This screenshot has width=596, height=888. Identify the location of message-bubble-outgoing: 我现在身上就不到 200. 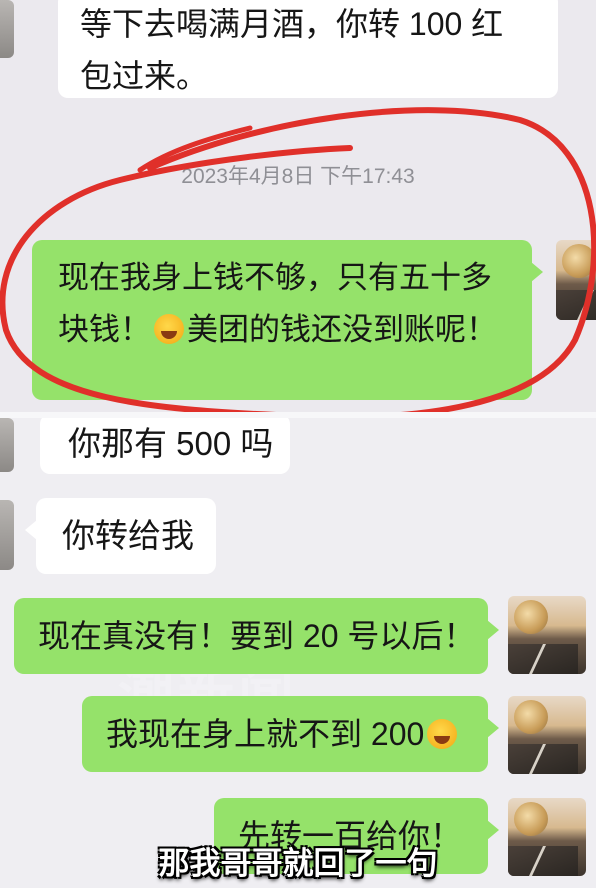
(290, 734).